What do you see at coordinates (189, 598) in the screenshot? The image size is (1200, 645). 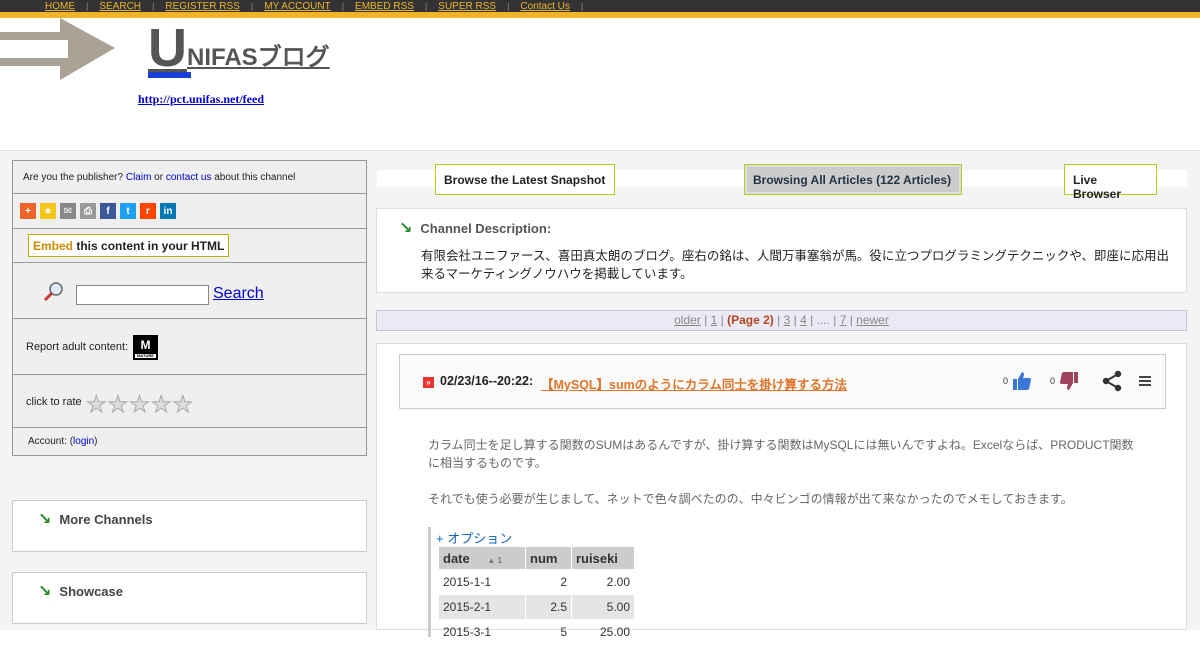 I see `showcase-box: ↘ Showcase` at bounding box center [189, 598].